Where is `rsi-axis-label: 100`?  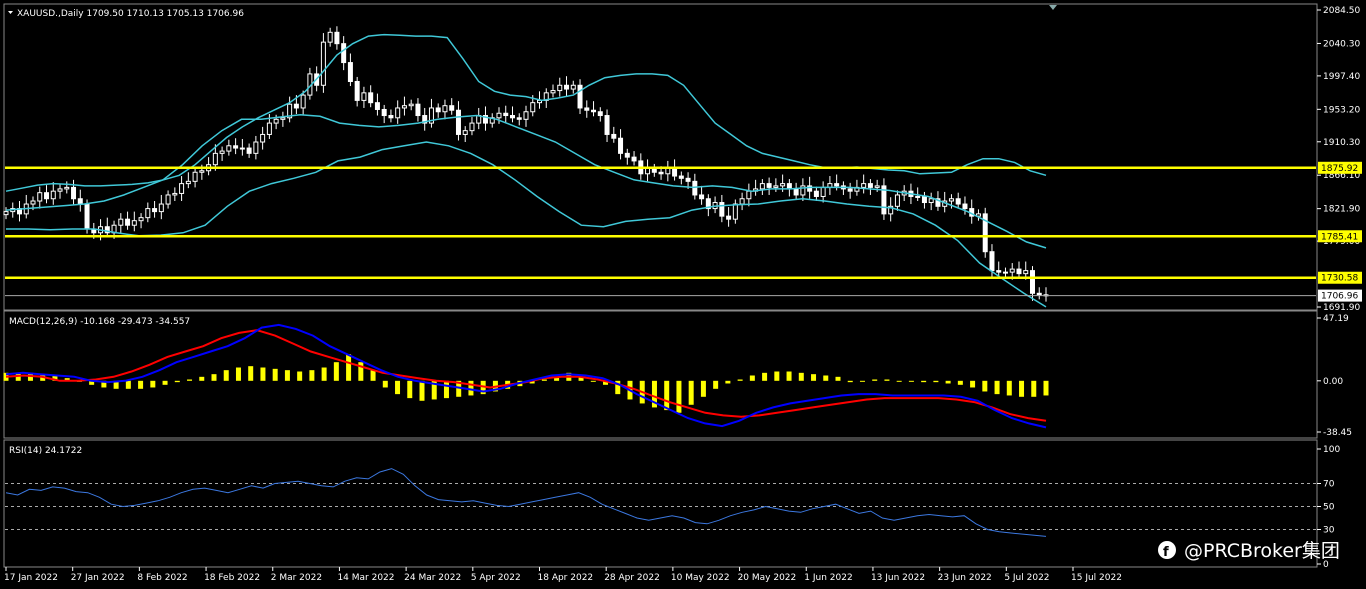 rsi-axis-label: 100 is located at coordinates (1331, 450).